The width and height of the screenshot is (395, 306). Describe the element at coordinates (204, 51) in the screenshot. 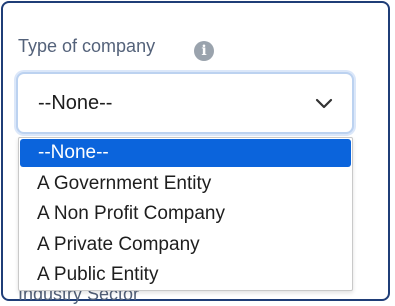

I see `info-icon: i` at that location.